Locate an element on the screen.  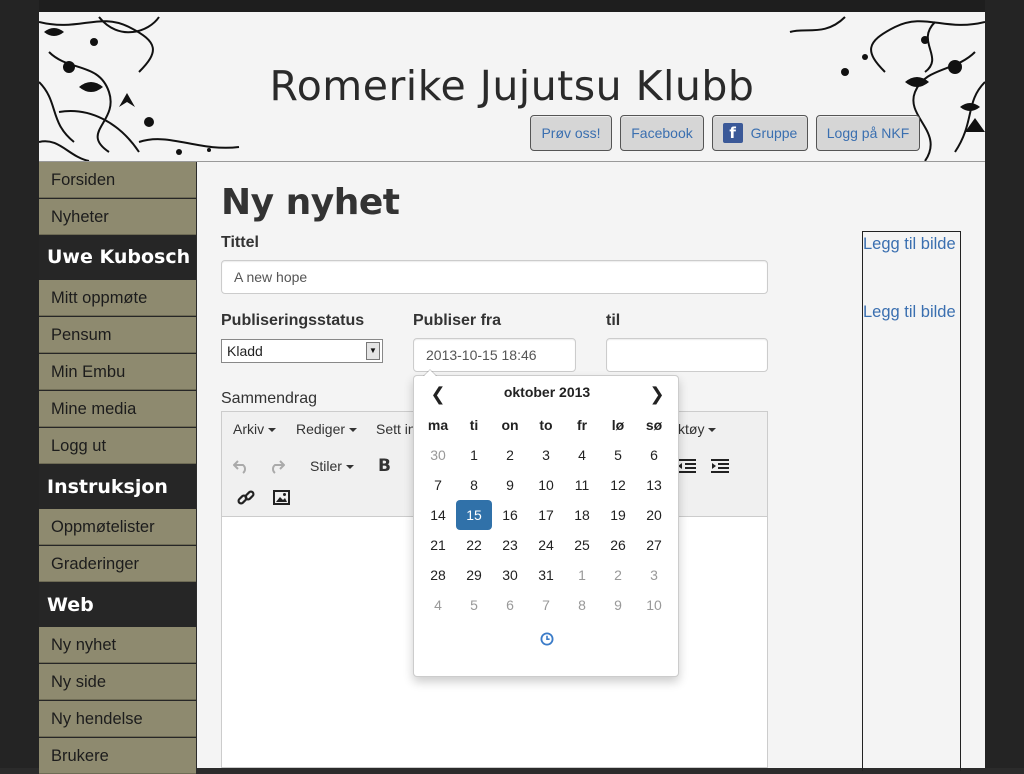
caret-down-icon is located at coordinates (272, 430).